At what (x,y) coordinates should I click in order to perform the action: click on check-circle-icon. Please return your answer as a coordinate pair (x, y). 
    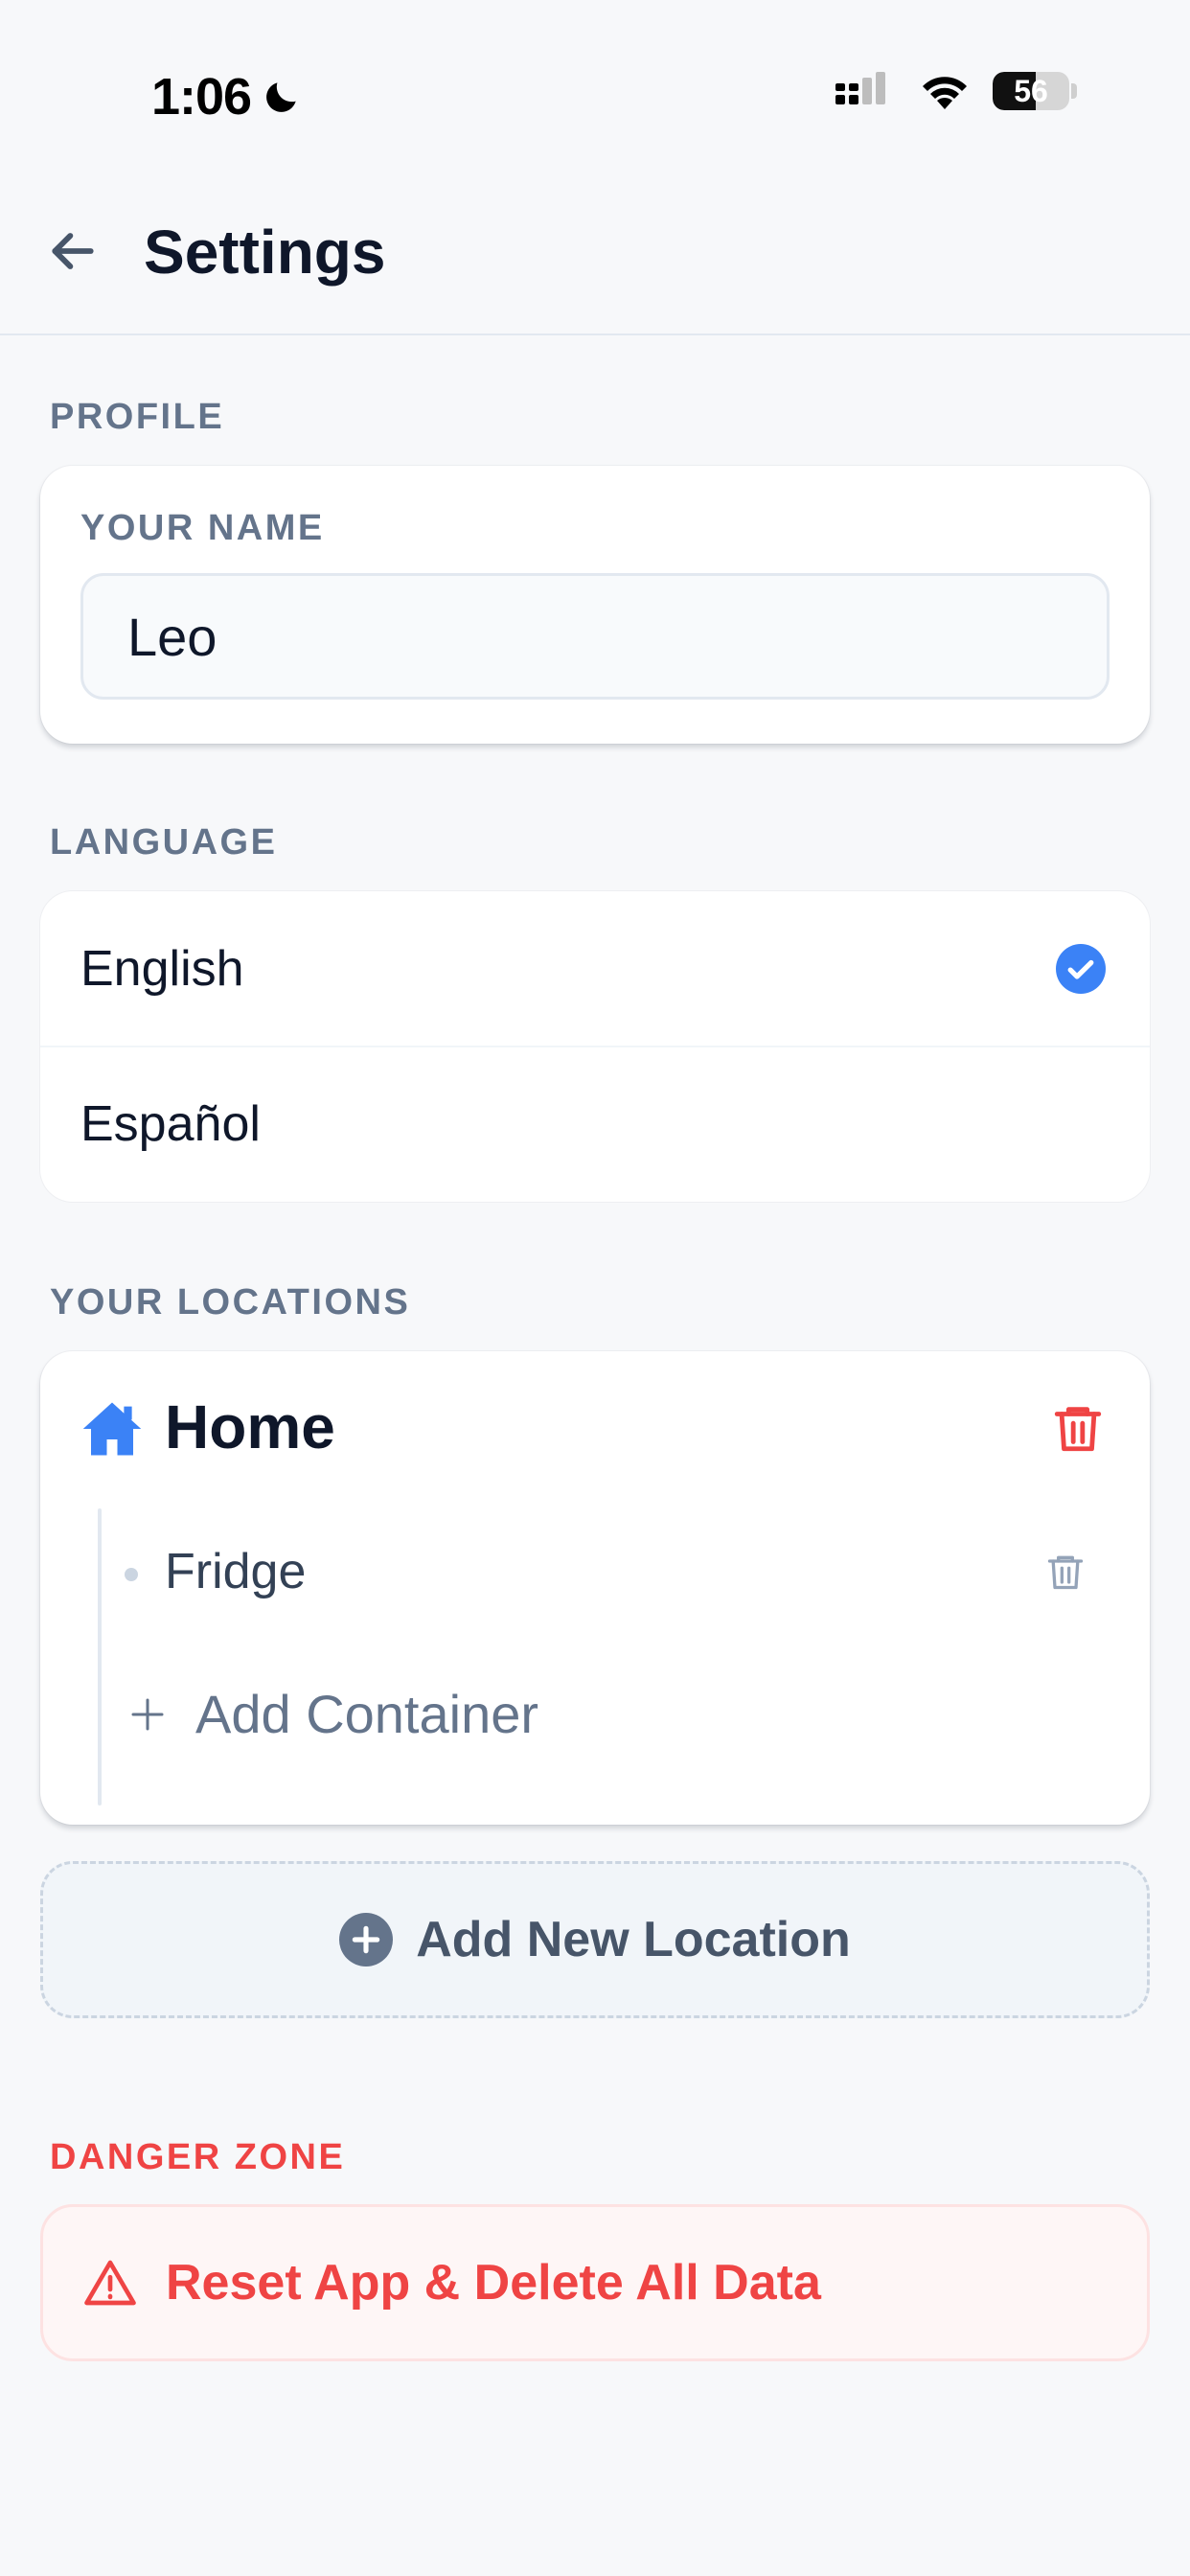
    Looking at the image, I should click on (1081, 969).